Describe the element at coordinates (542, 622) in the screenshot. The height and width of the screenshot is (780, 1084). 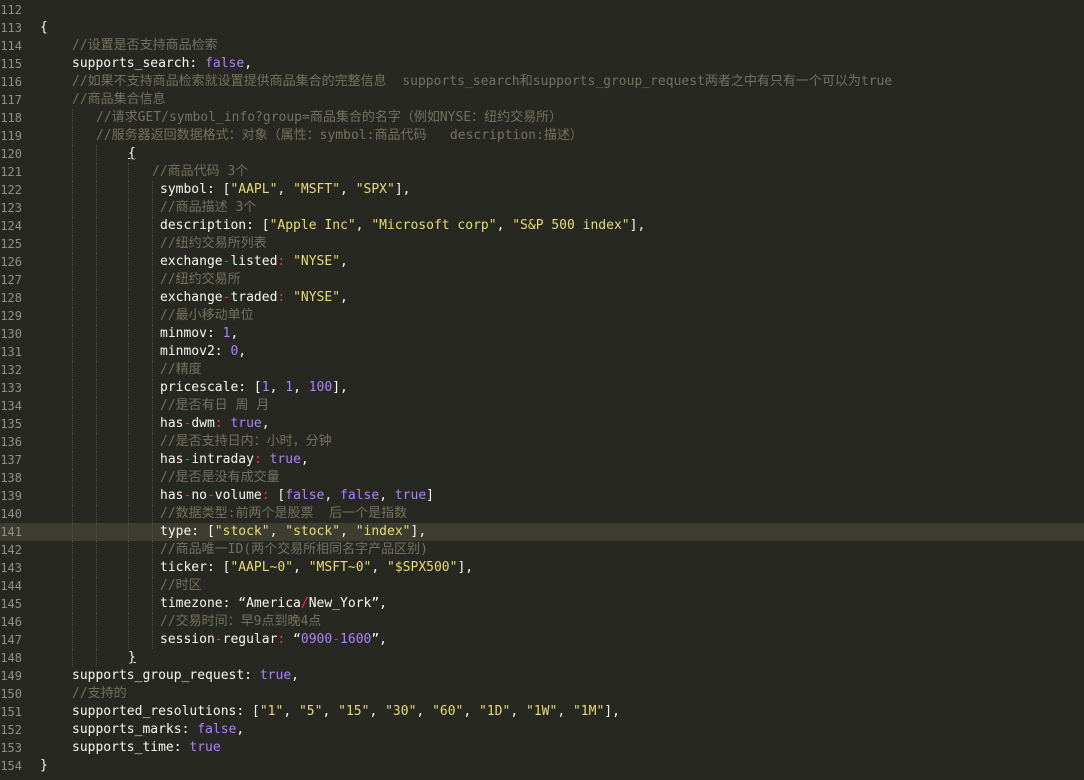
I see `code-line: 146 //交易时间：早9点到晚4点` at that location.